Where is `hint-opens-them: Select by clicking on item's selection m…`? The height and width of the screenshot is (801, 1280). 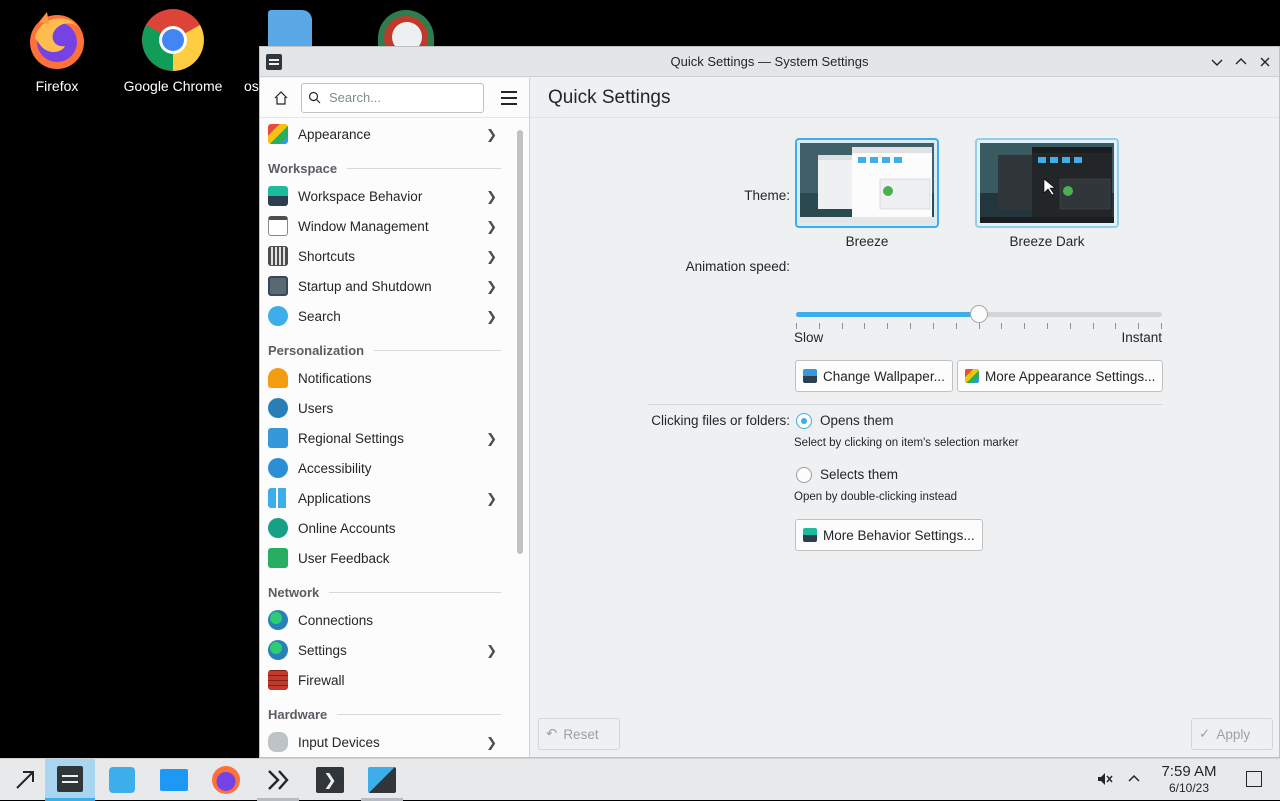 hint-opens-them: Select by clicking on item's selection m… is located at coordinates (906, 443).